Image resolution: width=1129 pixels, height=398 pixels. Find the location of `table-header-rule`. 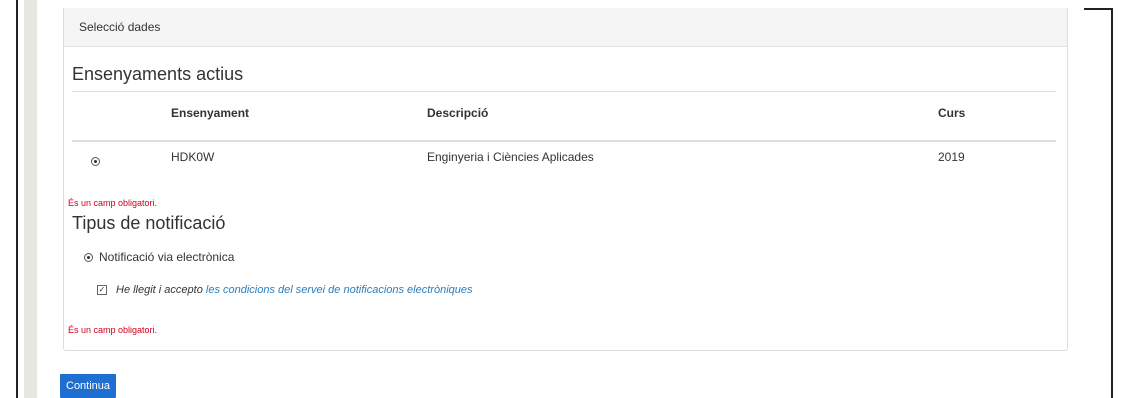

table-header-rule is located at coordinates (564, 141).